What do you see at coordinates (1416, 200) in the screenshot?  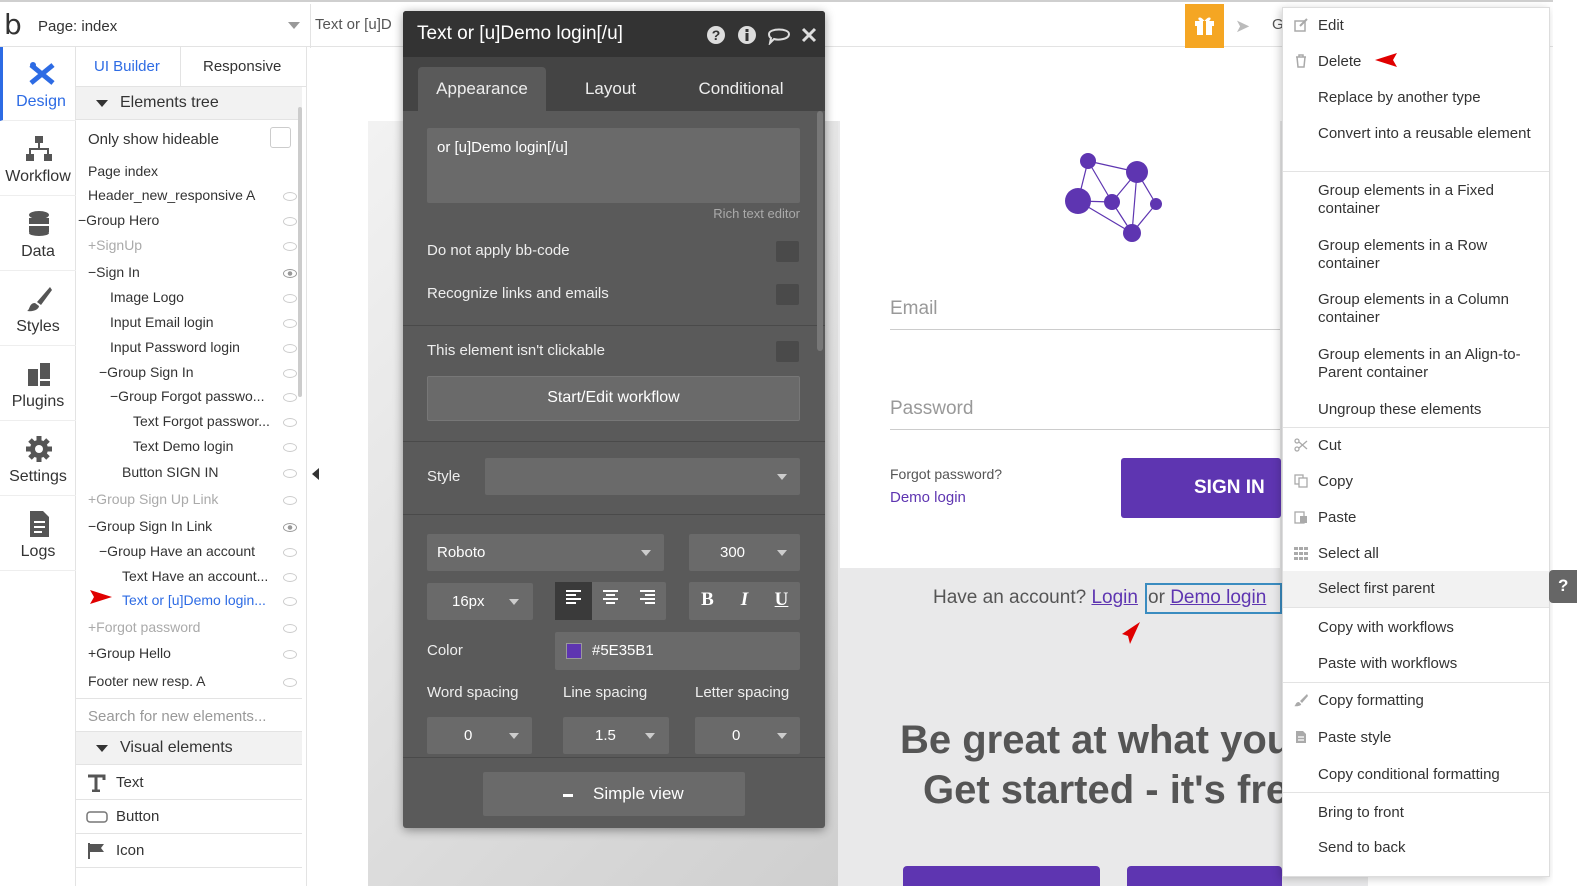 I see `menu-item-group-fixed: Group elements in a Fixed container` at bounding box center [1416, 200].